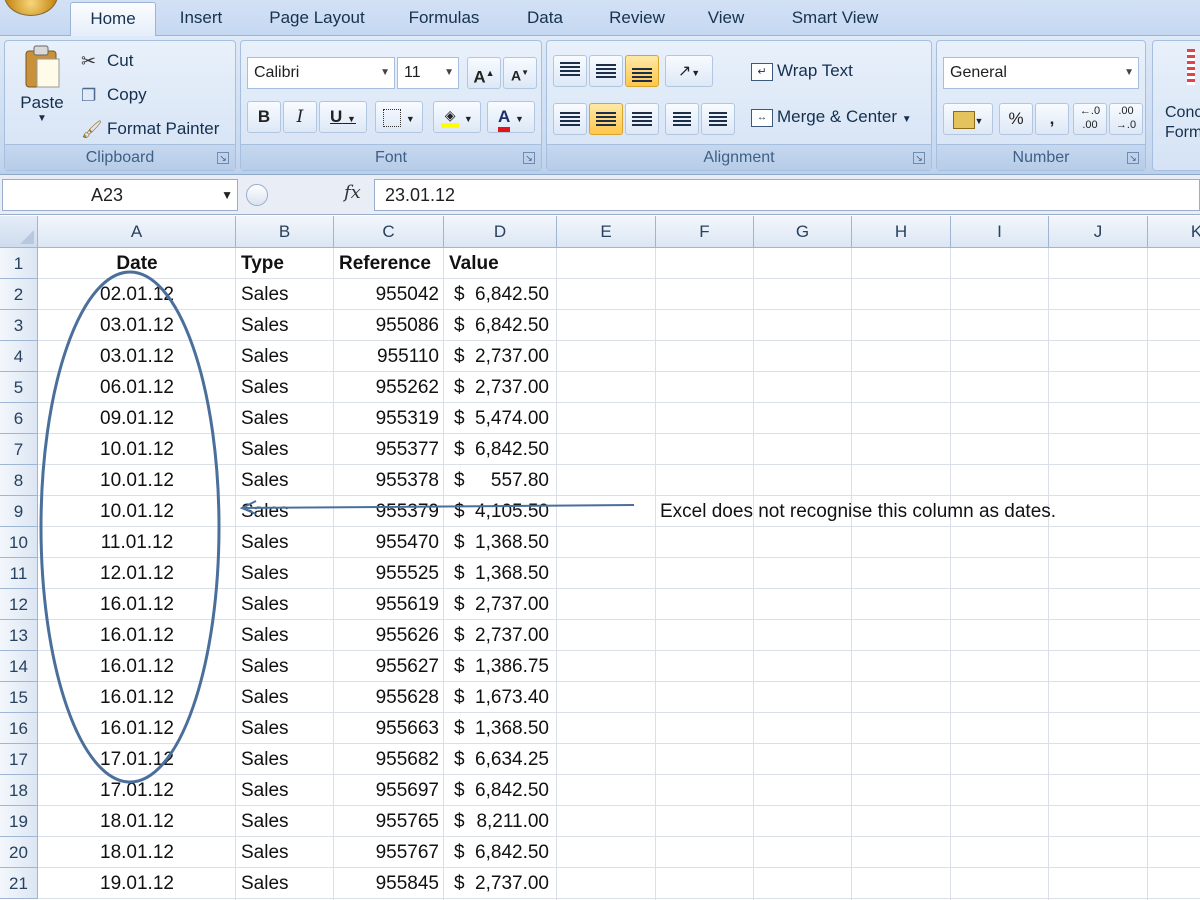 Image resolution: width=1200 pixels, height=900 pixels. What do you see at coordinates (19, 387) in the screenshot?
I see `row-header: 5` at bounding box center [19, 387].